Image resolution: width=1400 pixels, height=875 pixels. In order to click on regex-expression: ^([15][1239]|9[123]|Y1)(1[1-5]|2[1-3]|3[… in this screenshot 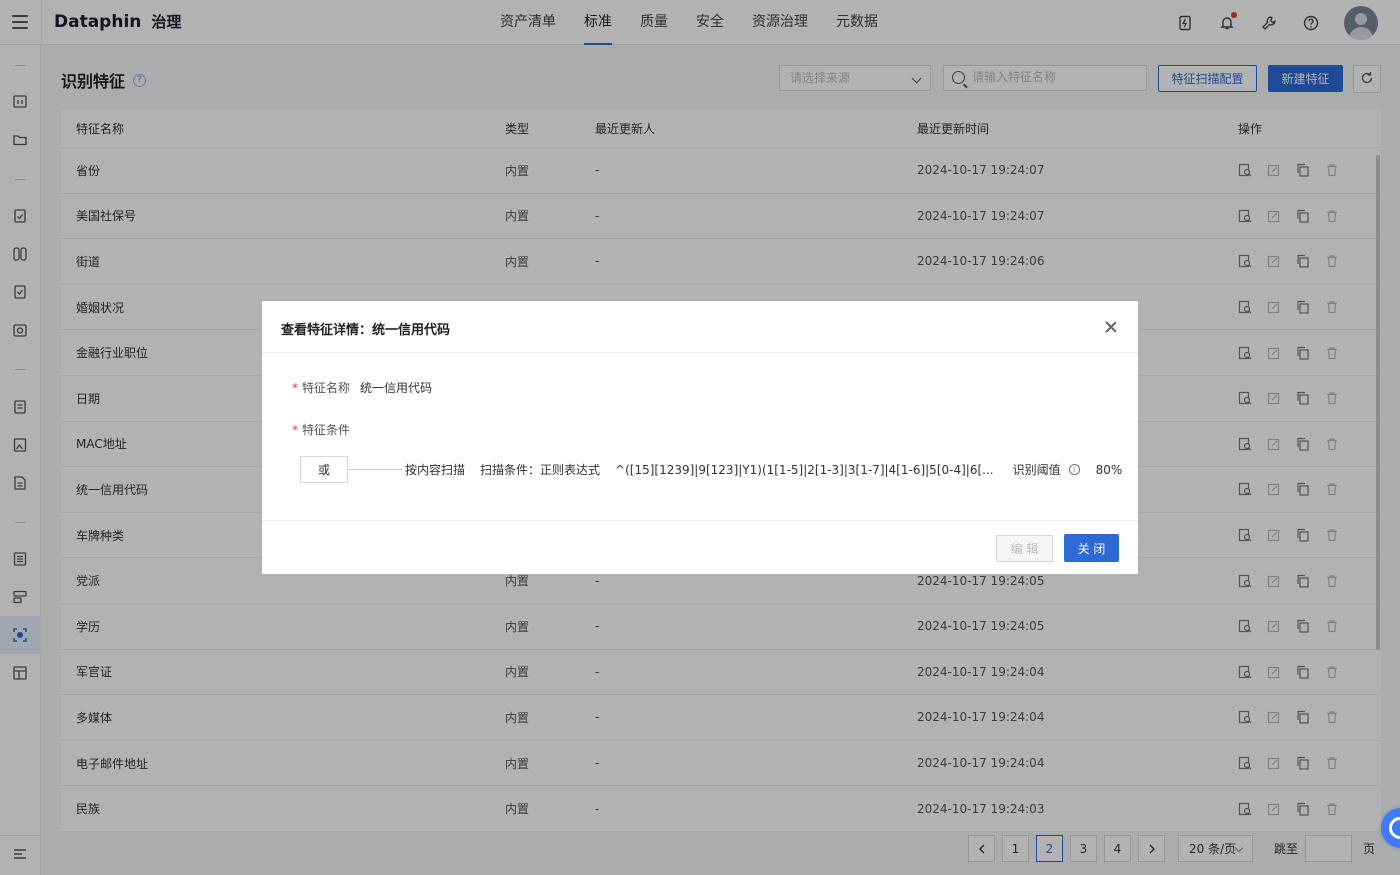, I will do `click(804, 469)`.